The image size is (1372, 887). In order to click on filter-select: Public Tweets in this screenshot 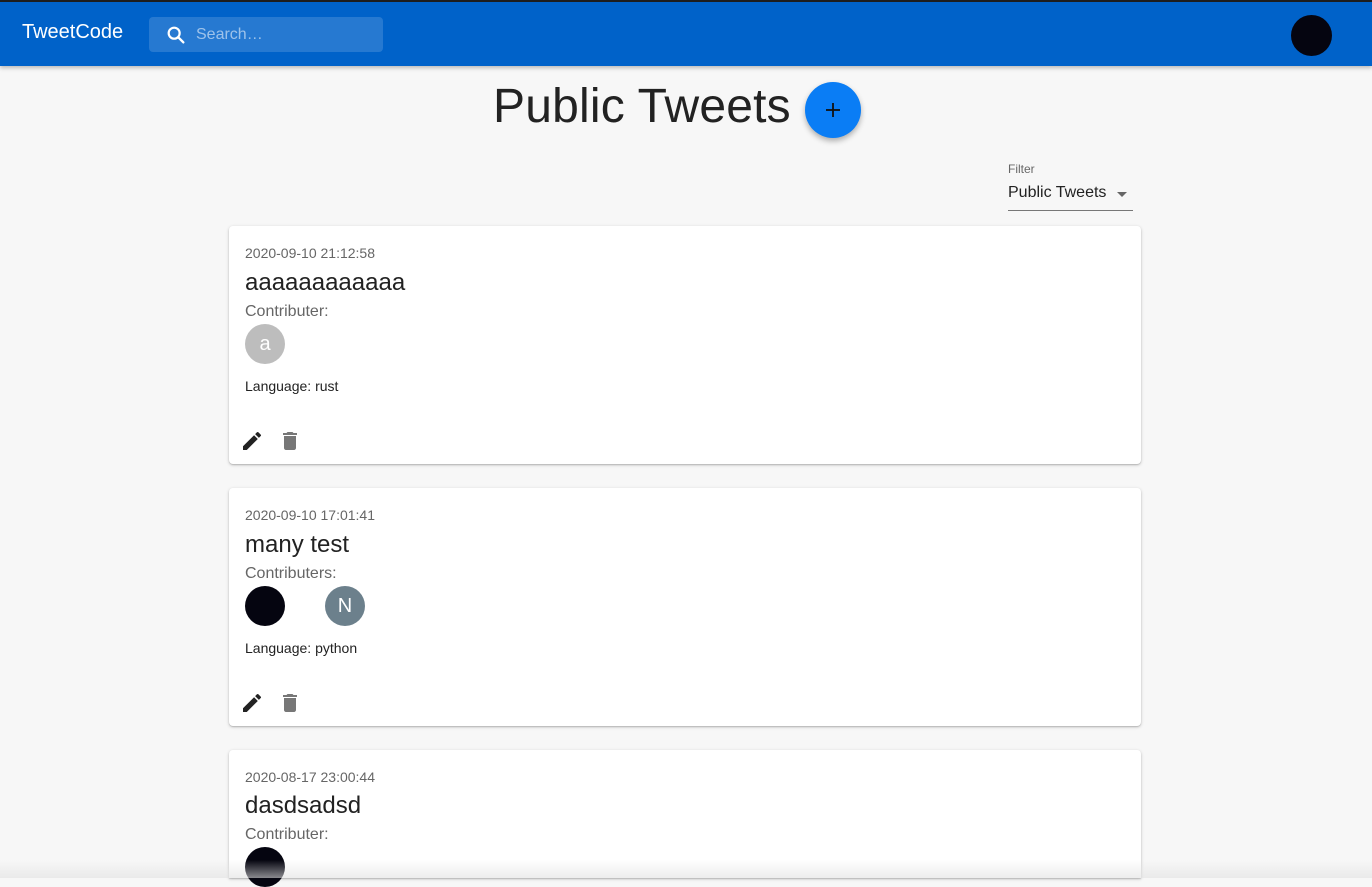, I will do `click(1070, 196)`.